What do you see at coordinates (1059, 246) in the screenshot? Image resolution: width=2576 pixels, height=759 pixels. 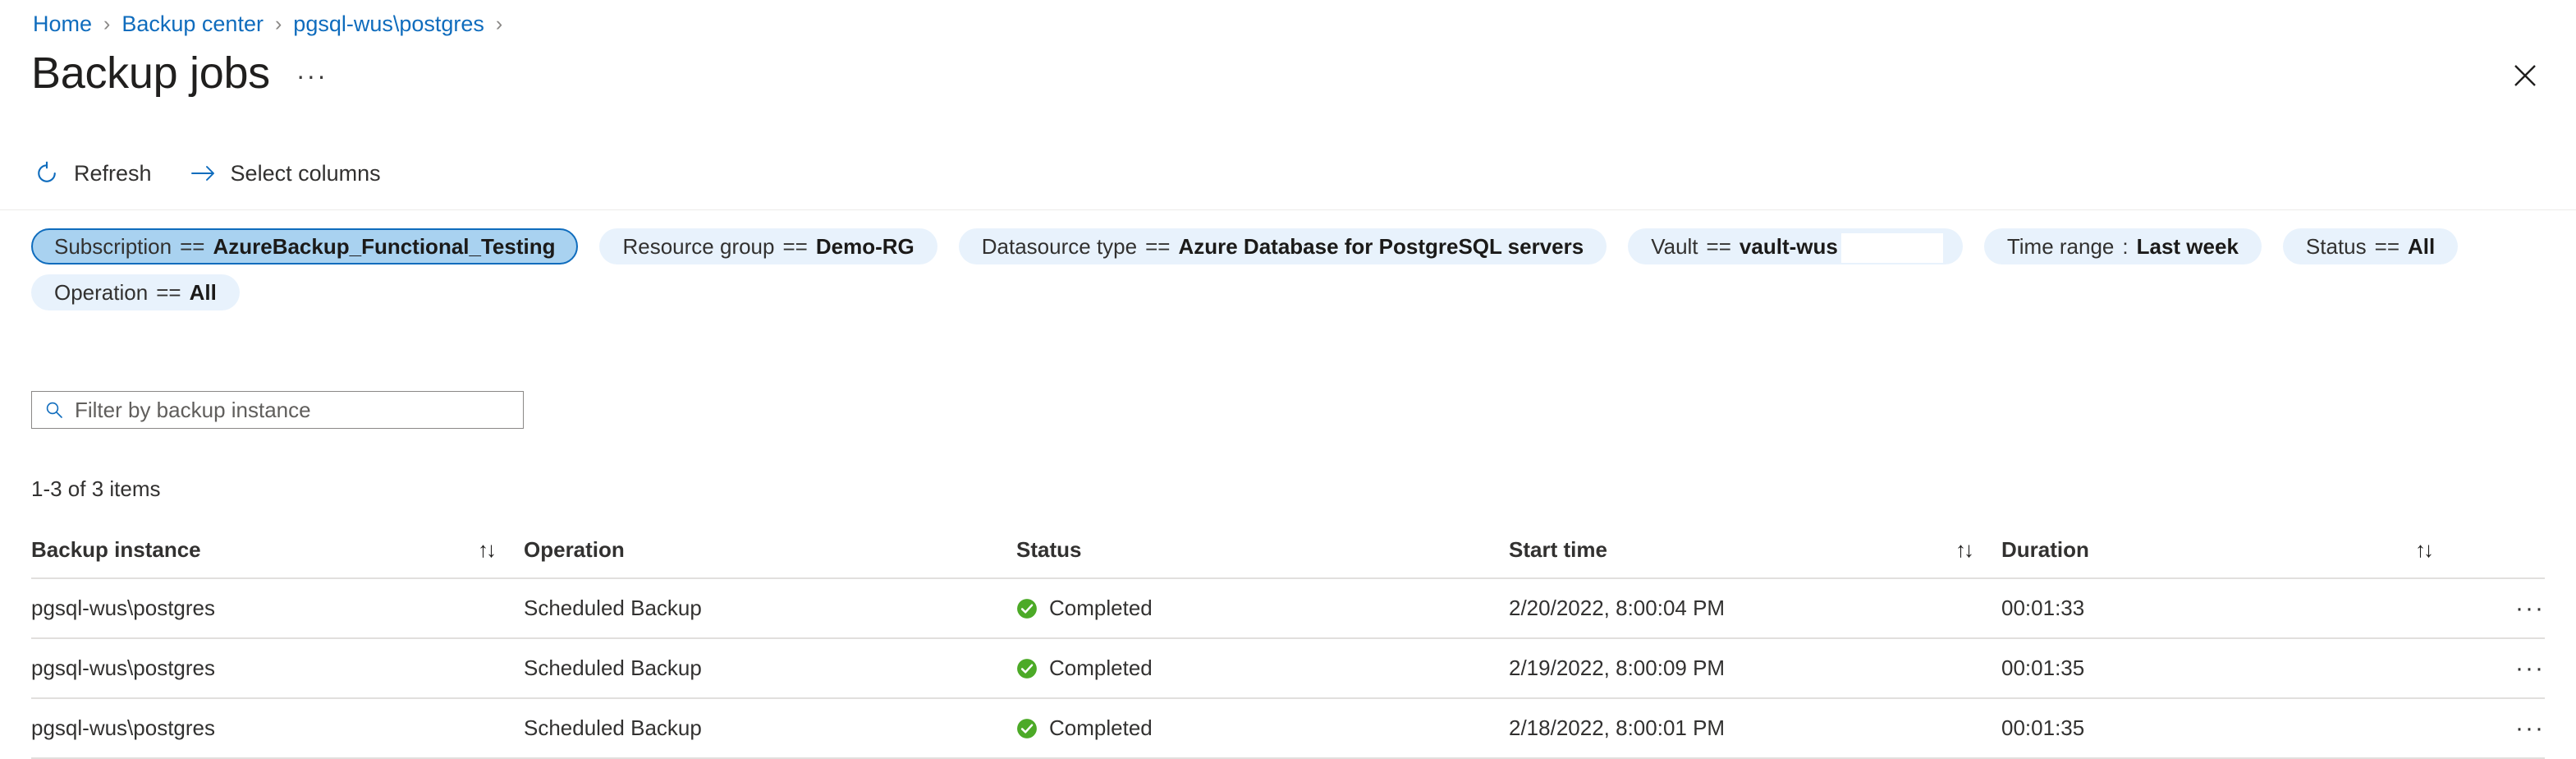 I see `filter-pill-key: Datasource type` at bounding box center [1059, 246].